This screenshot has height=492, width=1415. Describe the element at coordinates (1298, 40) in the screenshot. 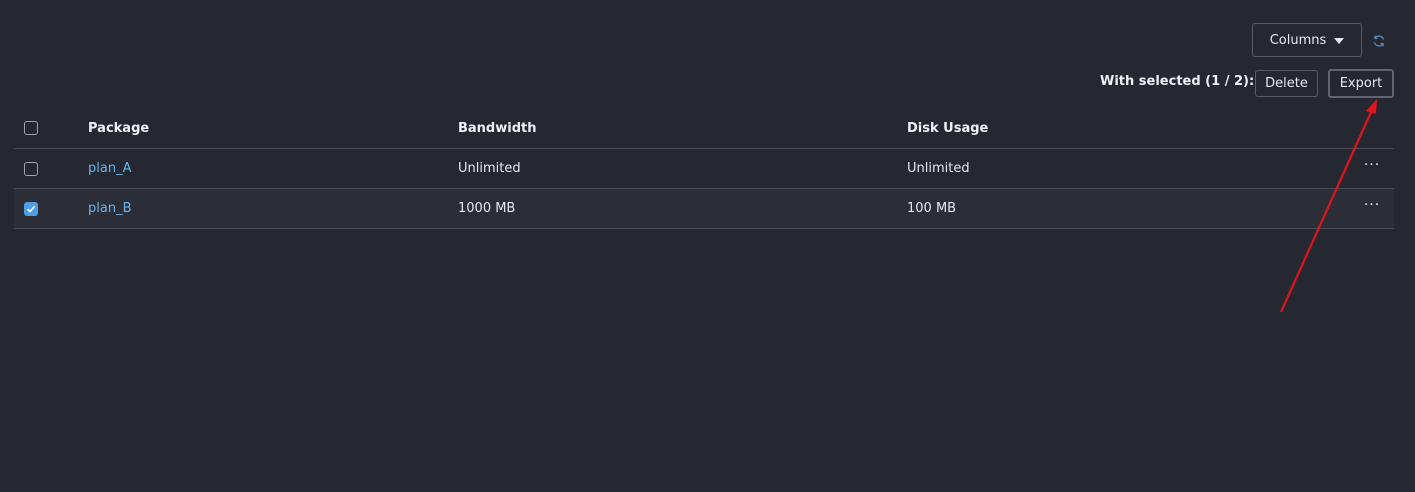

I see `columns-button-label: Columns` at that location.